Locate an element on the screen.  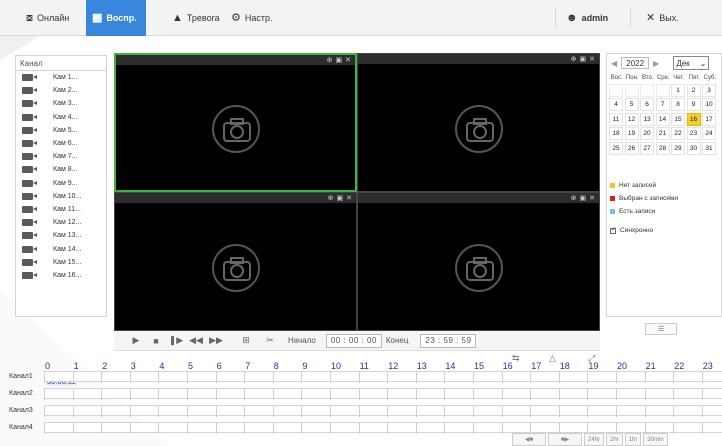
calendar-day: 6 is located at coordinates (647, 105).